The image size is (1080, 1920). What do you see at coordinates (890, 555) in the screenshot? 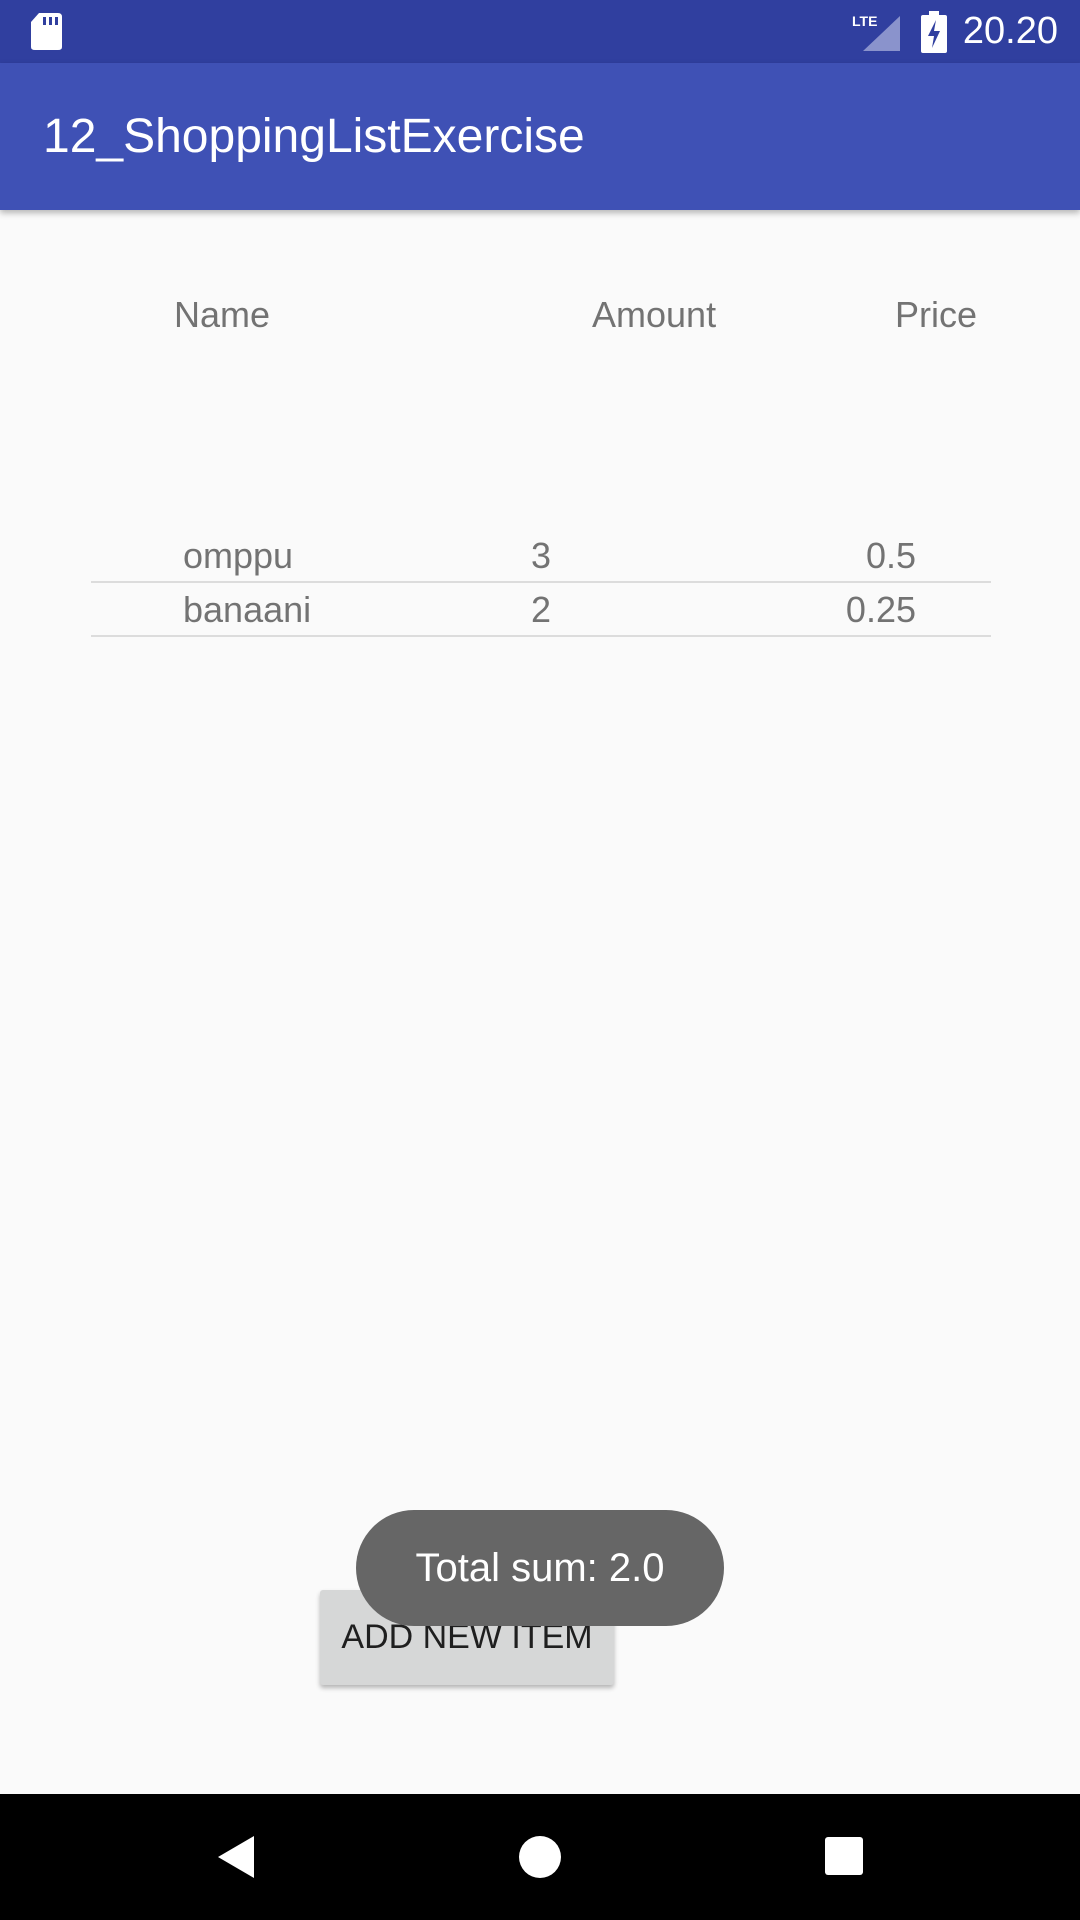
I see `item-price: 0.5` at bounding box center [890, 555].